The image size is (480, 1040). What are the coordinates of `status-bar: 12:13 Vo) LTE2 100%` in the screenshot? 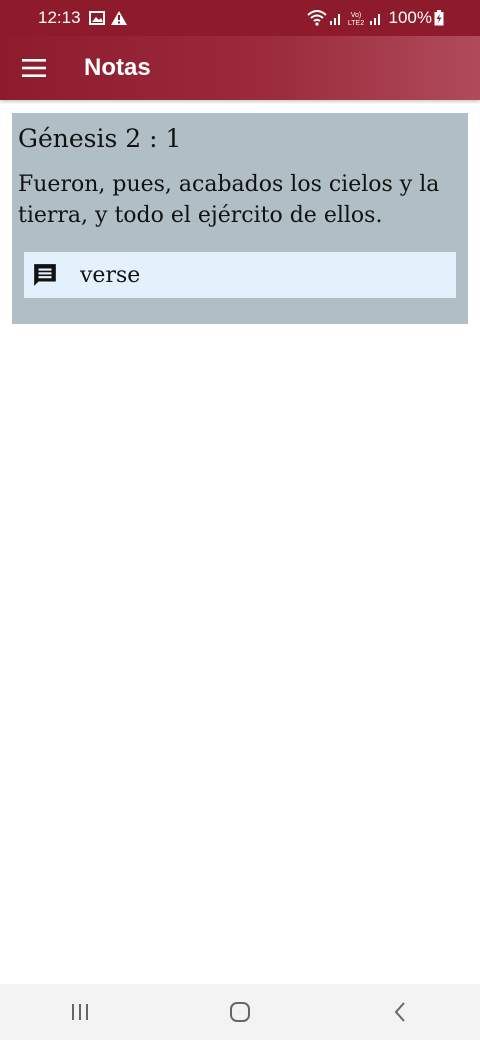 It's located at (240, 18).